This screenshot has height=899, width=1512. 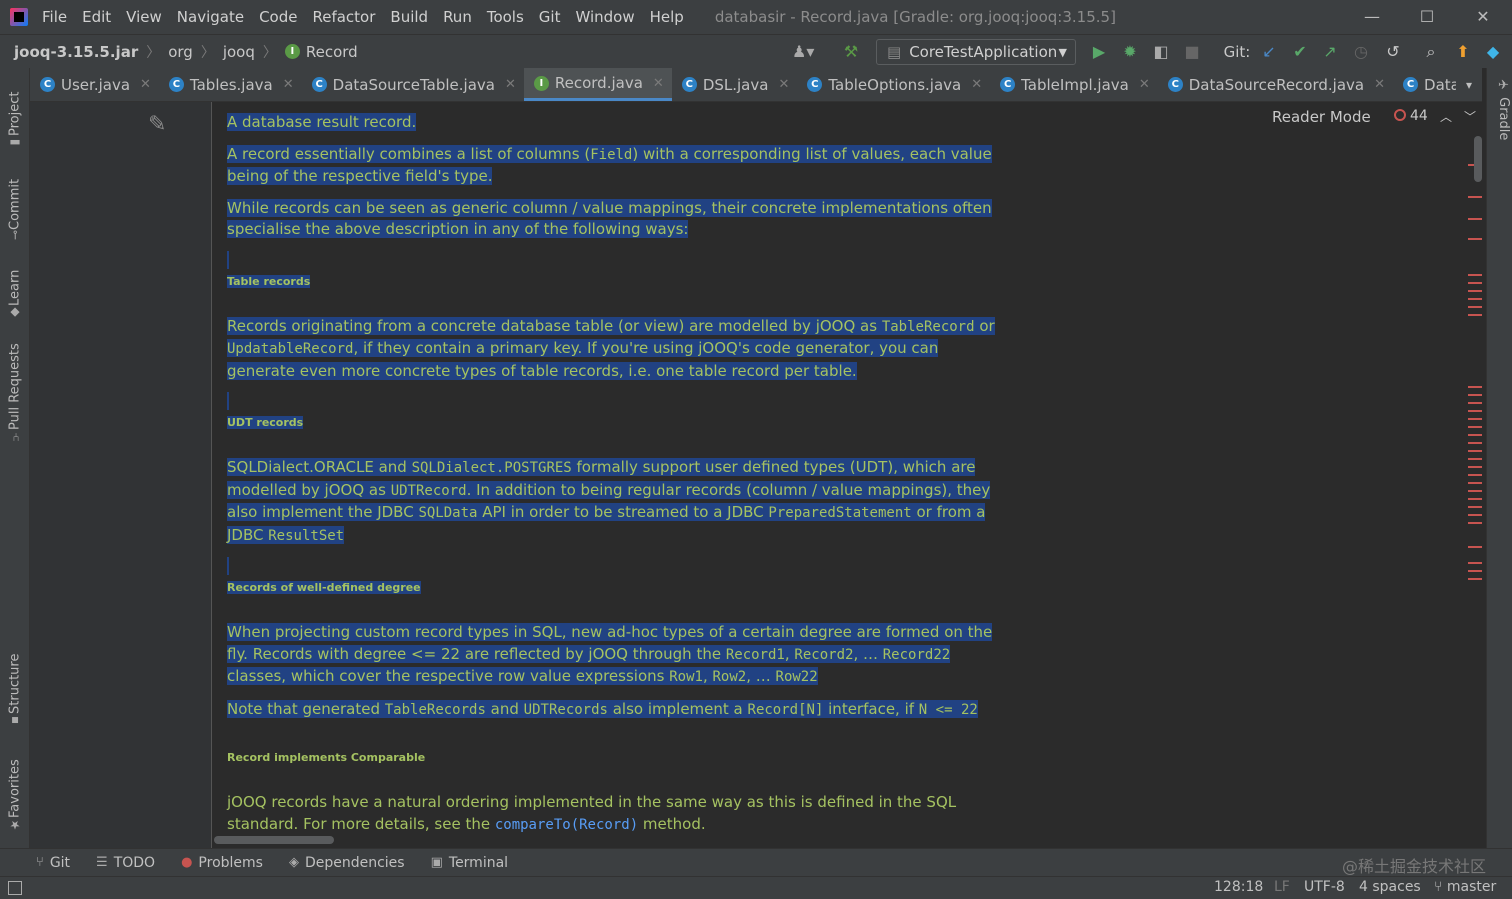 What do you see at coordinates (976, 52) in the screenshot?
I see `run-configuration-select: ▤ CoreTestApplication ▼` at bounding box center [976, 52].